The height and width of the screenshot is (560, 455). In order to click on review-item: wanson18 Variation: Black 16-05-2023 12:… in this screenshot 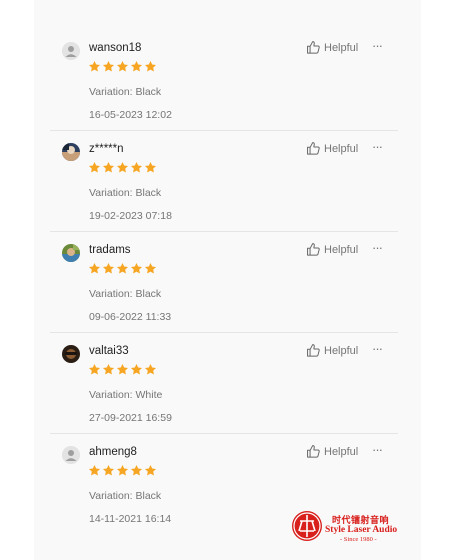, I will do `click(224, 80)`.